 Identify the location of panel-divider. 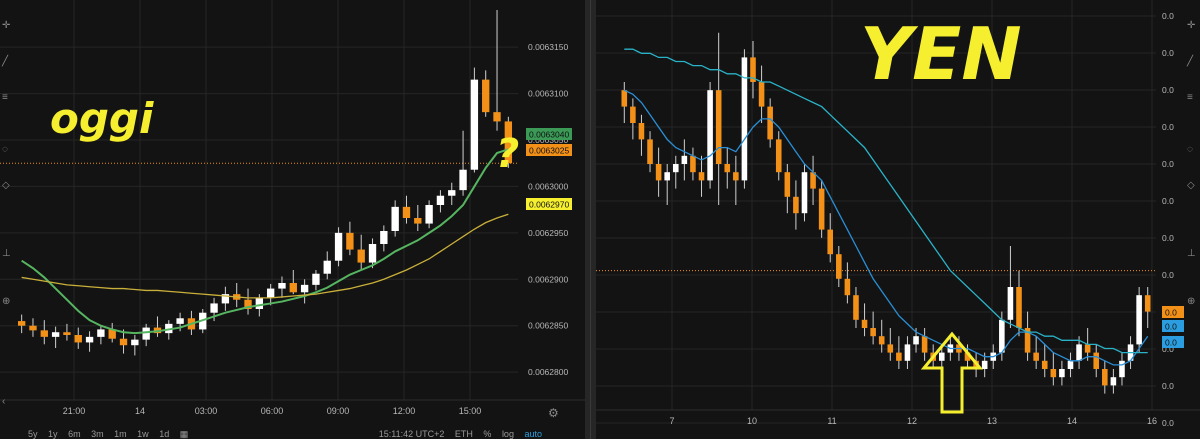
(590, 219).